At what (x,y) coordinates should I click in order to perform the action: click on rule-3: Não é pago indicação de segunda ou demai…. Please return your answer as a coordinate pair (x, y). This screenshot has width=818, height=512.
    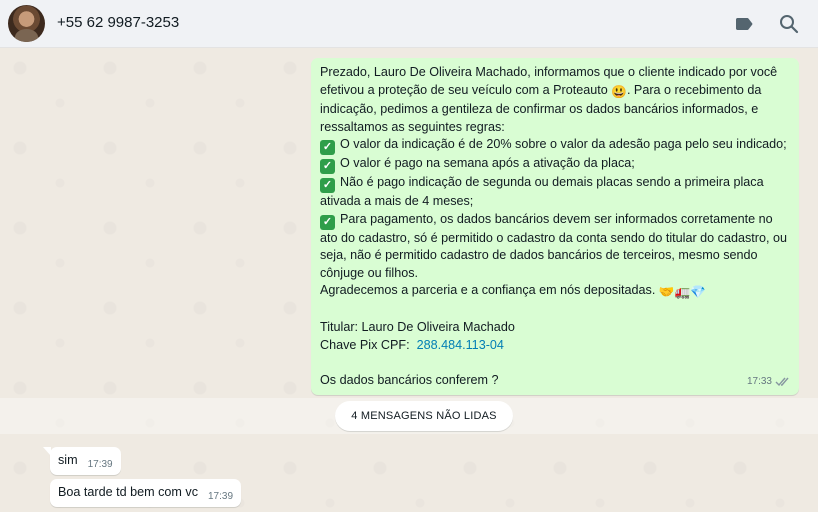
    Looking at the image, I should click on (544, 191).